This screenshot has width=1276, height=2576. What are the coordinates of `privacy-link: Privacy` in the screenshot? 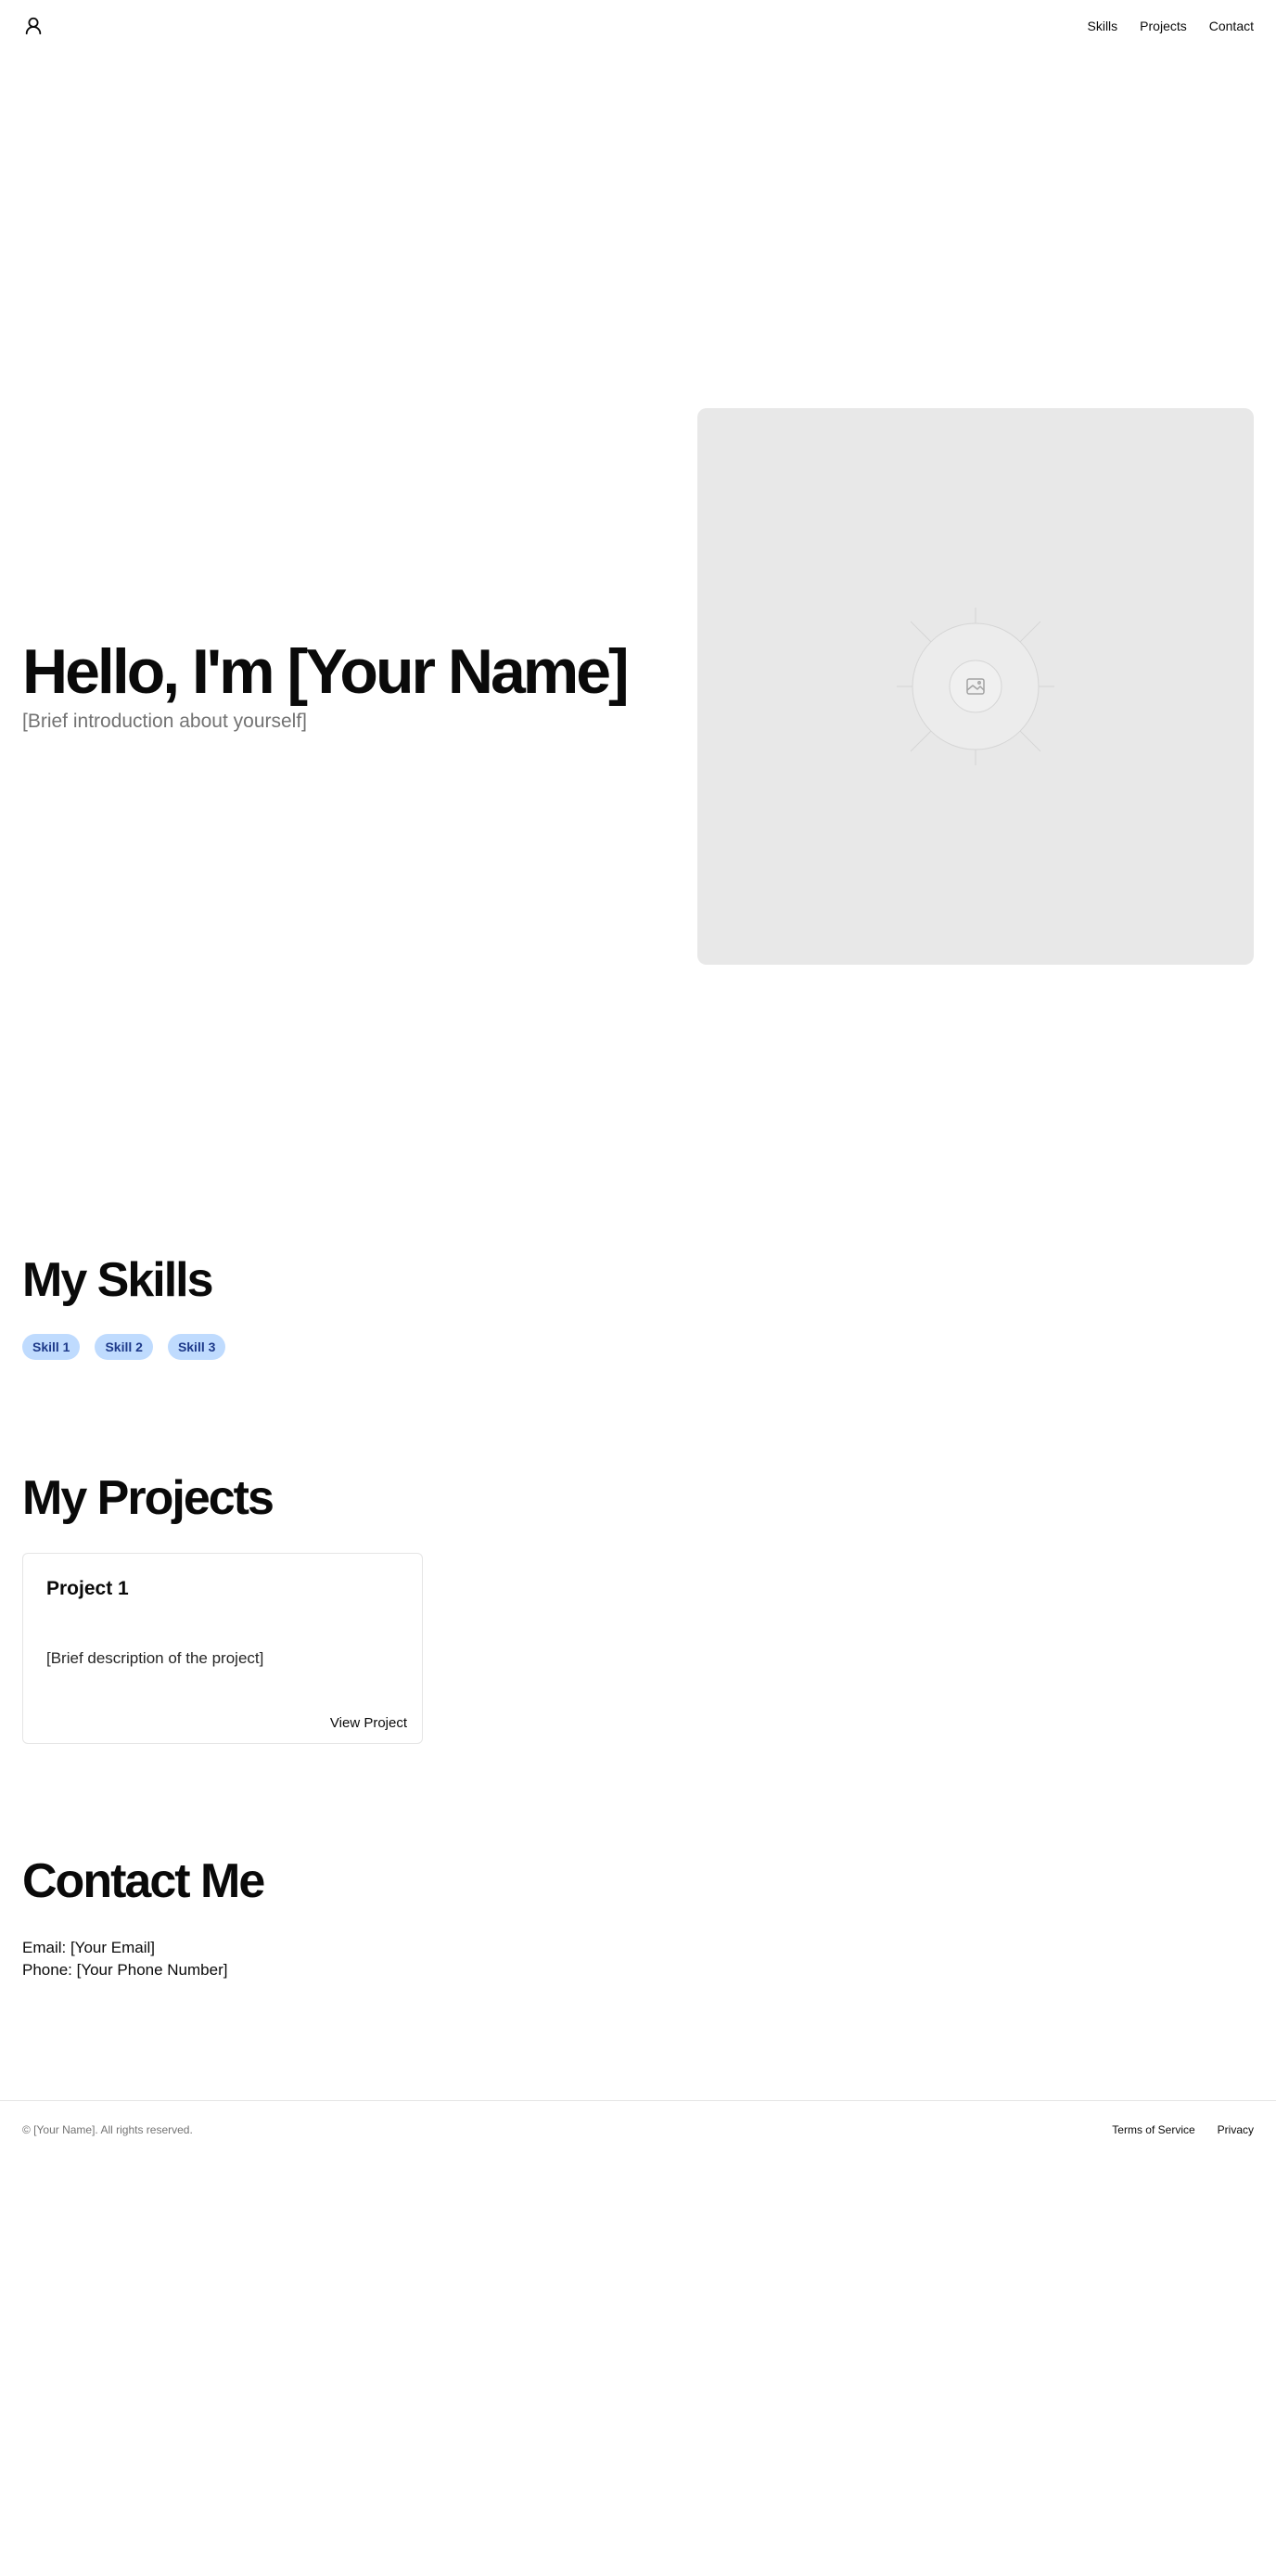 It's located at (1236, 2129).